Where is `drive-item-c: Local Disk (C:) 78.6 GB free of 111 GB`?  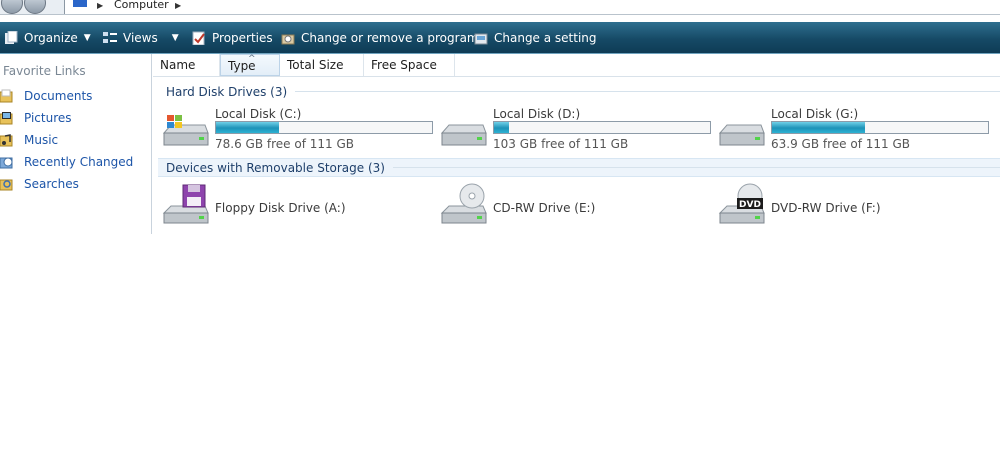
drive-item-c: Local Disk (C:) 78.6 GB free of 111 GB is located at coordinates (301, 130).